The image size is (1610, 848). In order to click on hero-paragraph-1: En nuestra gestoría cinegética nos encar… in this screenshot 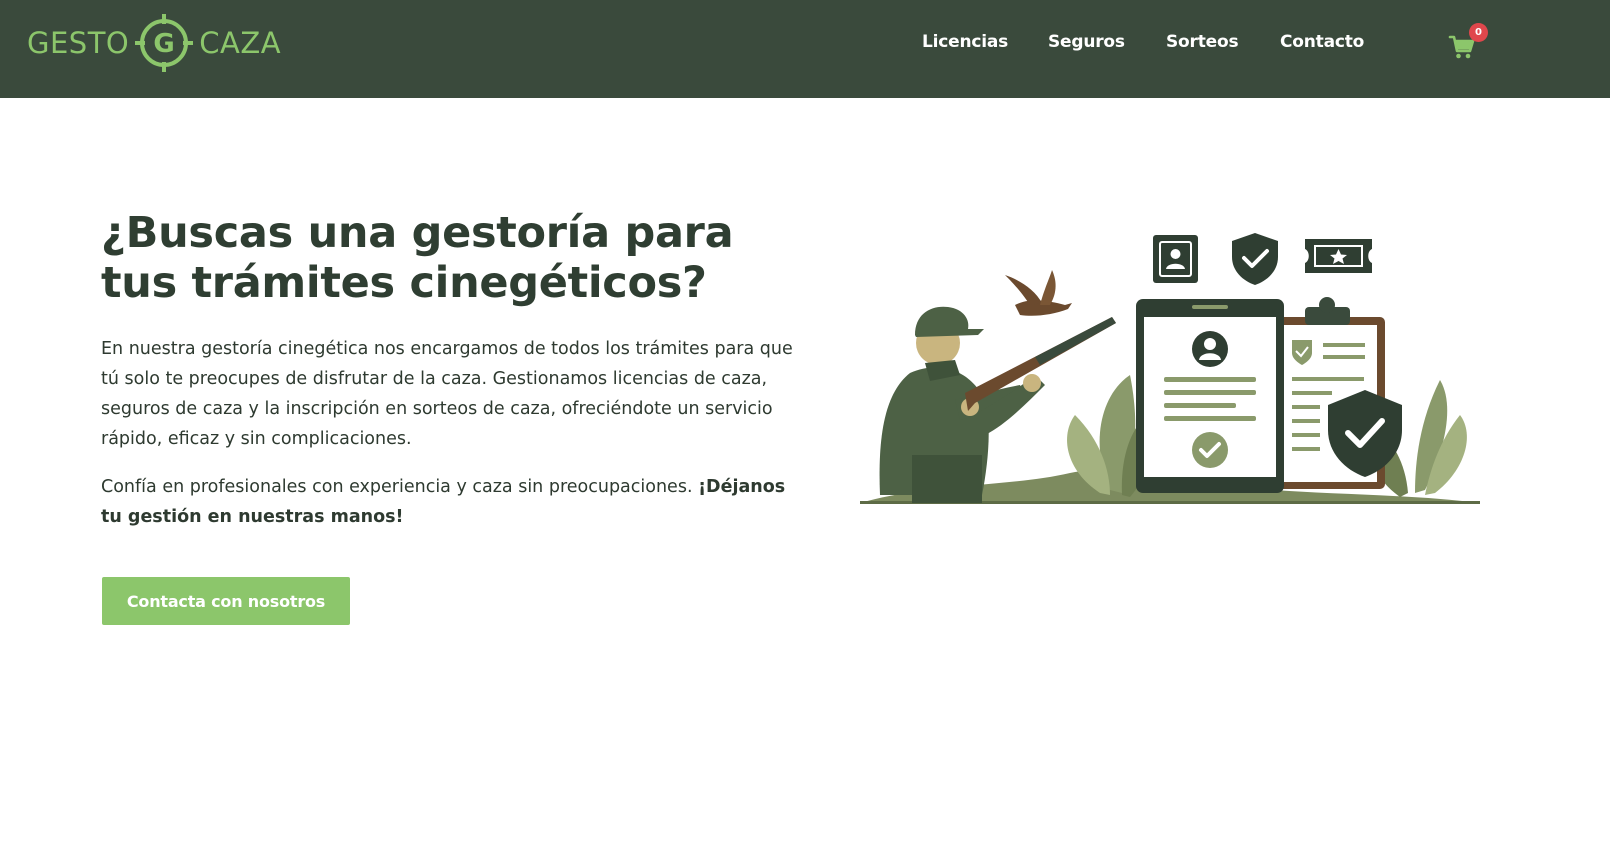, I will do `click(447, 394)`.